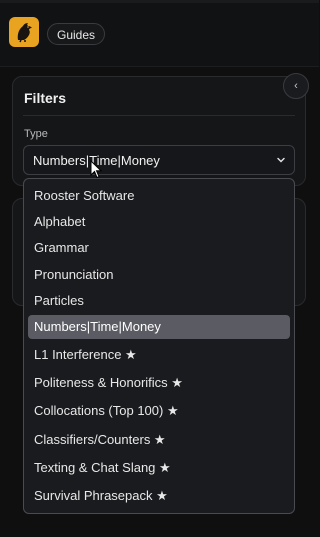 Image resolution: width=320 pixels, height=537 pixels. What do you see at coordinates (159, 275) in the screenshot?
I see `dropdown-option: Pronunciation` at bounding box center [159, 275].